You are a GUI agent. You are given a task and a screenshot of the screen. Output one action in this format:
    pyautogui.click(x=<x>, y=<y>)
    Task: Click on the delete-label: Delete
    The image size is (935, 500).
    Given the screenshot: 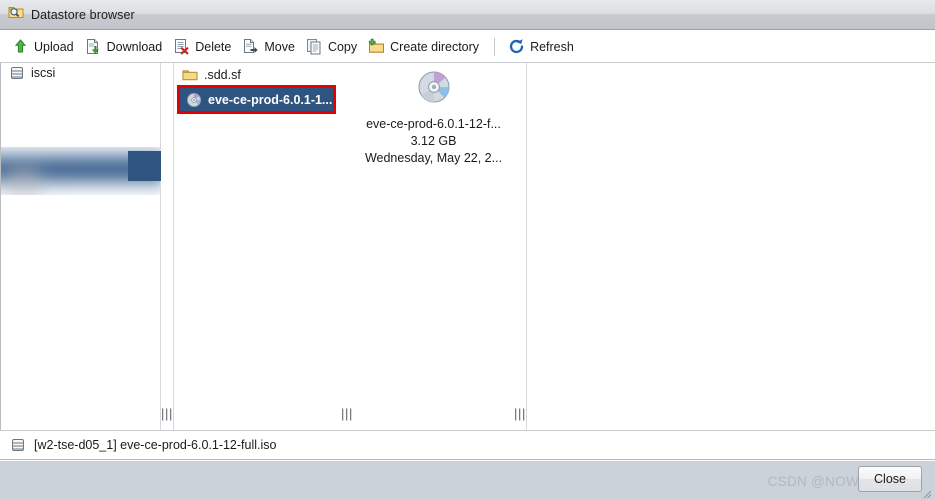 What is the action you would take?
    pyautogui.click(x=213, y=46)
    